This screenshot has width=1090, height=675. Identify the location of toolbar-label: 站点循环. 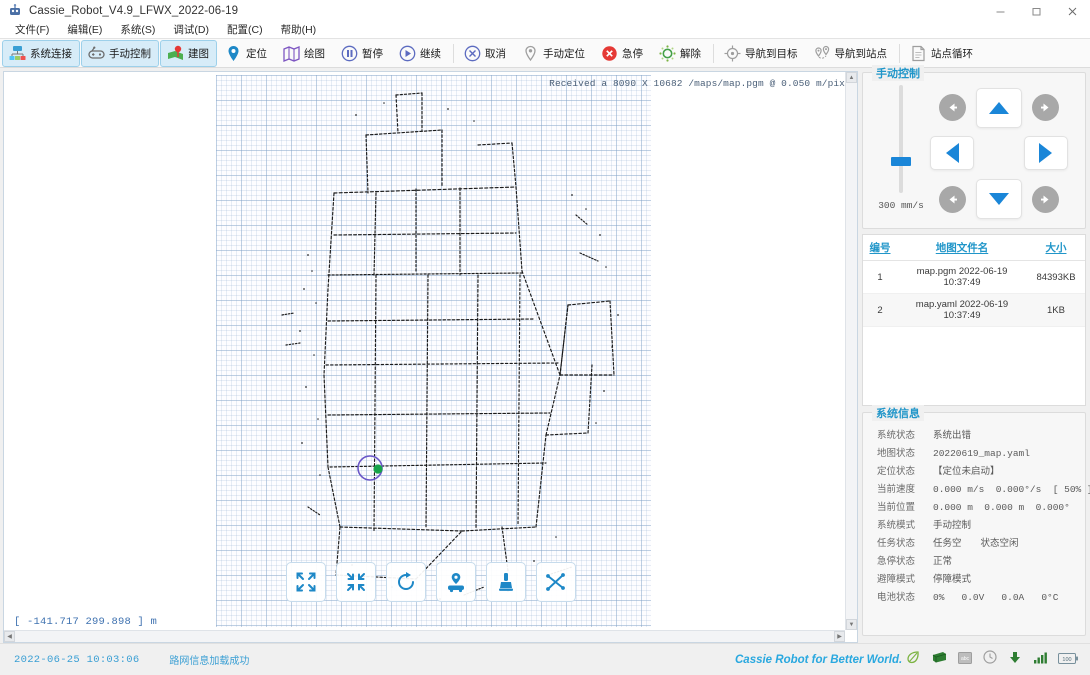
(952, 53).